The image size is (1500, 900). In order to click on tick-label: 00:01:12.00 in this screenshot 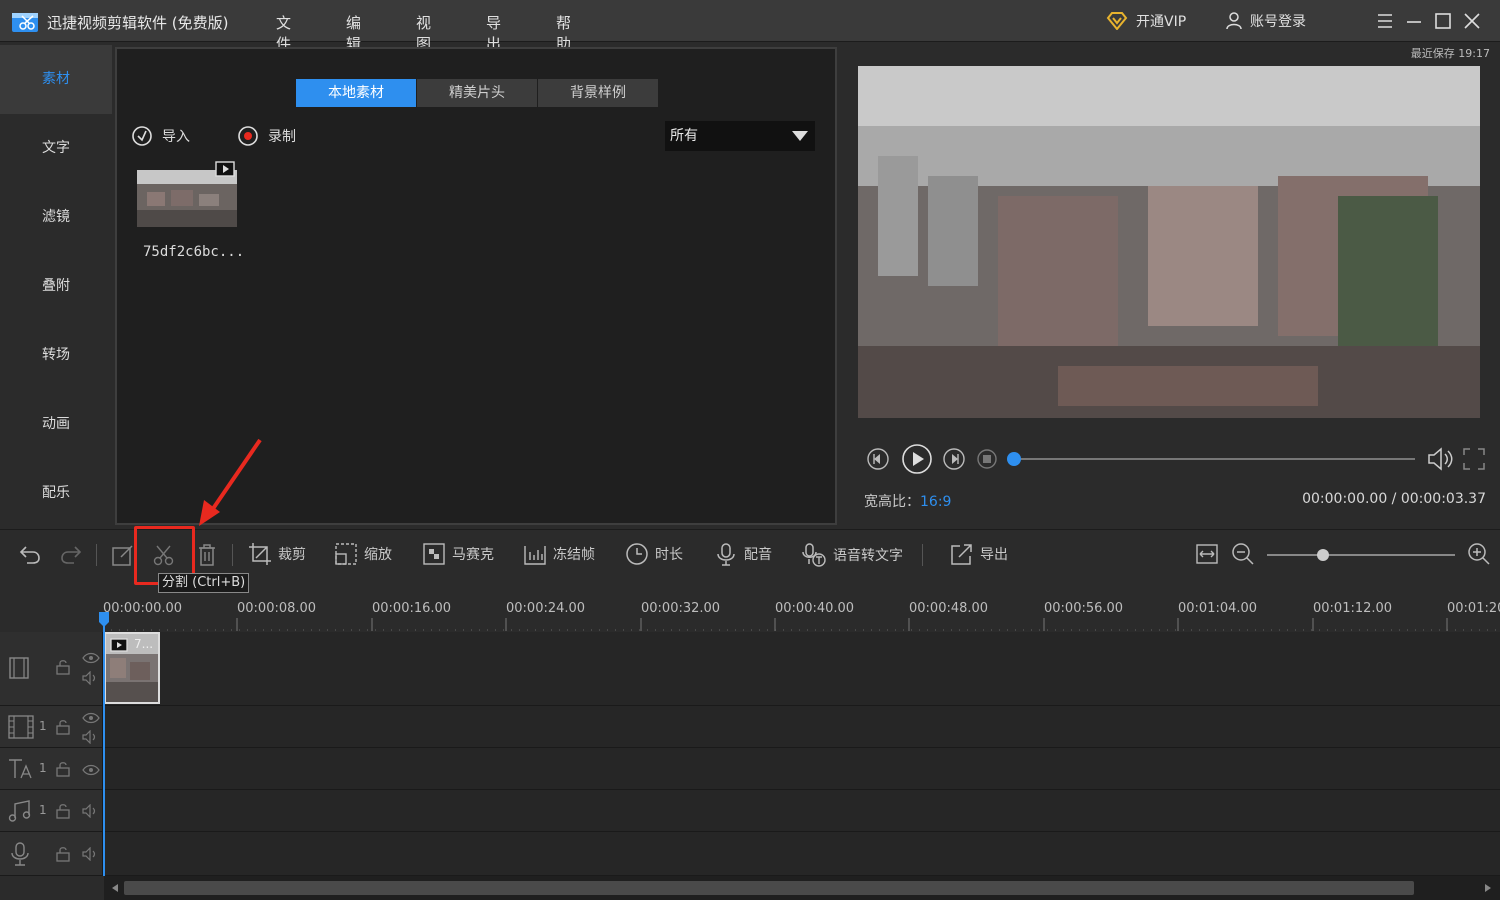, I will do `click(1353, 608)`.